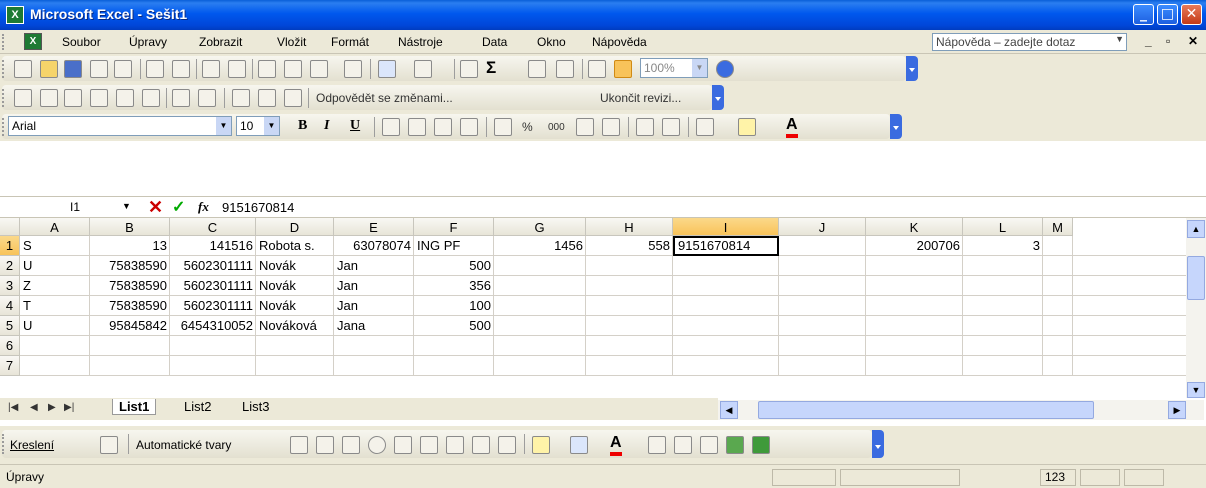 The width and height of the screenshot is (1206, 488). I want to click on line-style-icon, so click(657, 445).